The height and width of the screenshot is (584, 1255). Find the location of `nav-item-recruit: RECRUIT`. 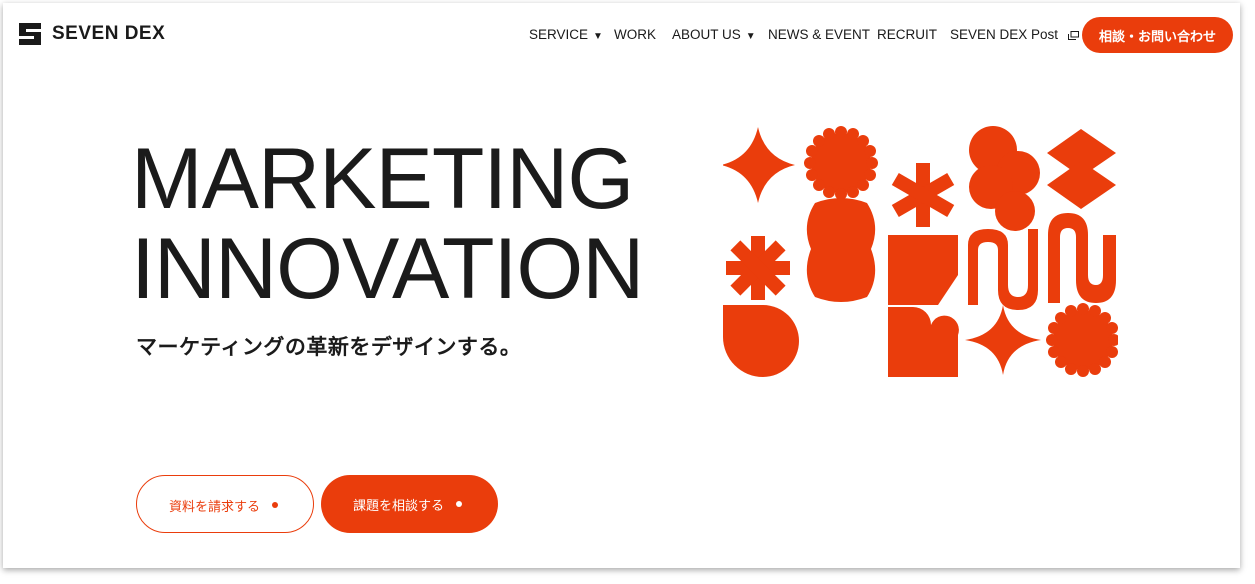

nav-item-recruit: RECRUIT is located at coordinates (907, 34).